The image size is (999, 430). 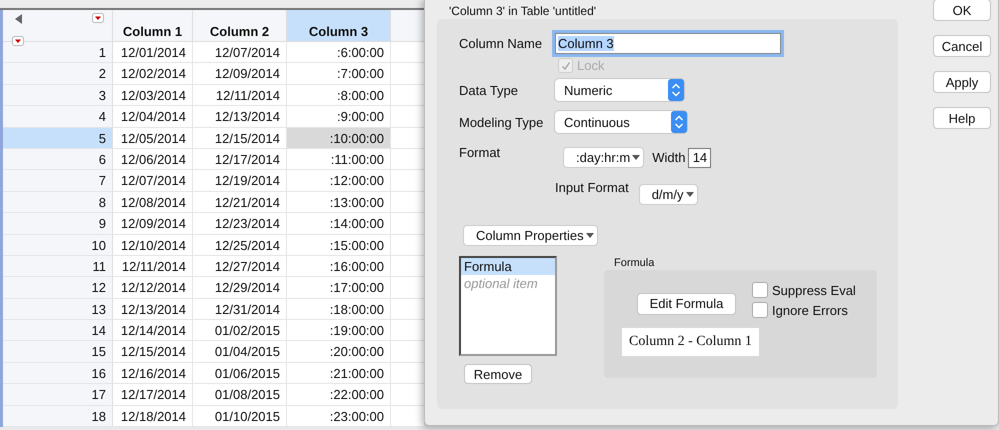 What do you see at coordinates (530, 235) in the screenshot?
I see `dropdown-button: Column Properties` at bounding box center [530, 235].